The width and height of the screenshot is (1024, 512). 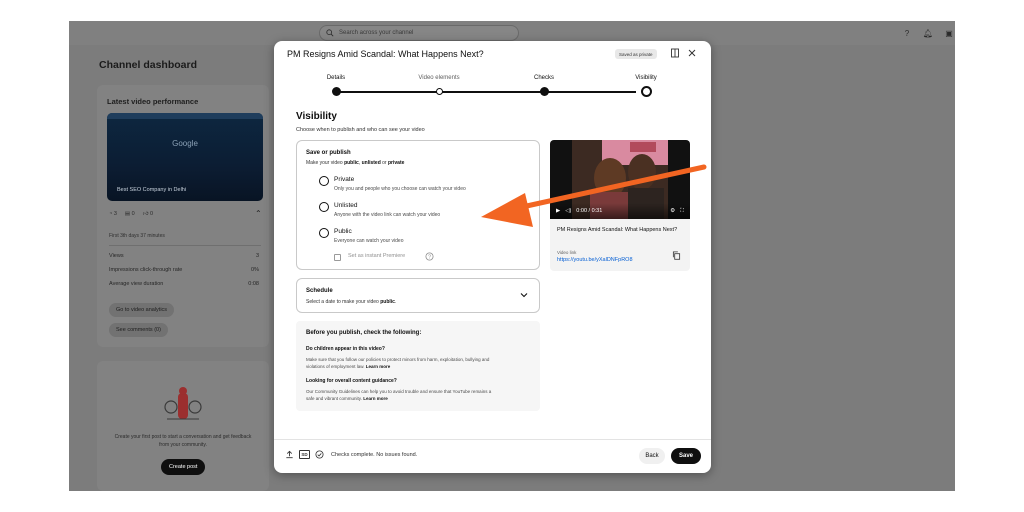 What do you see at coordinates (439, 91) in the screenshot?
I see `step-video-elements-dot` at bounding box center [439, 91].